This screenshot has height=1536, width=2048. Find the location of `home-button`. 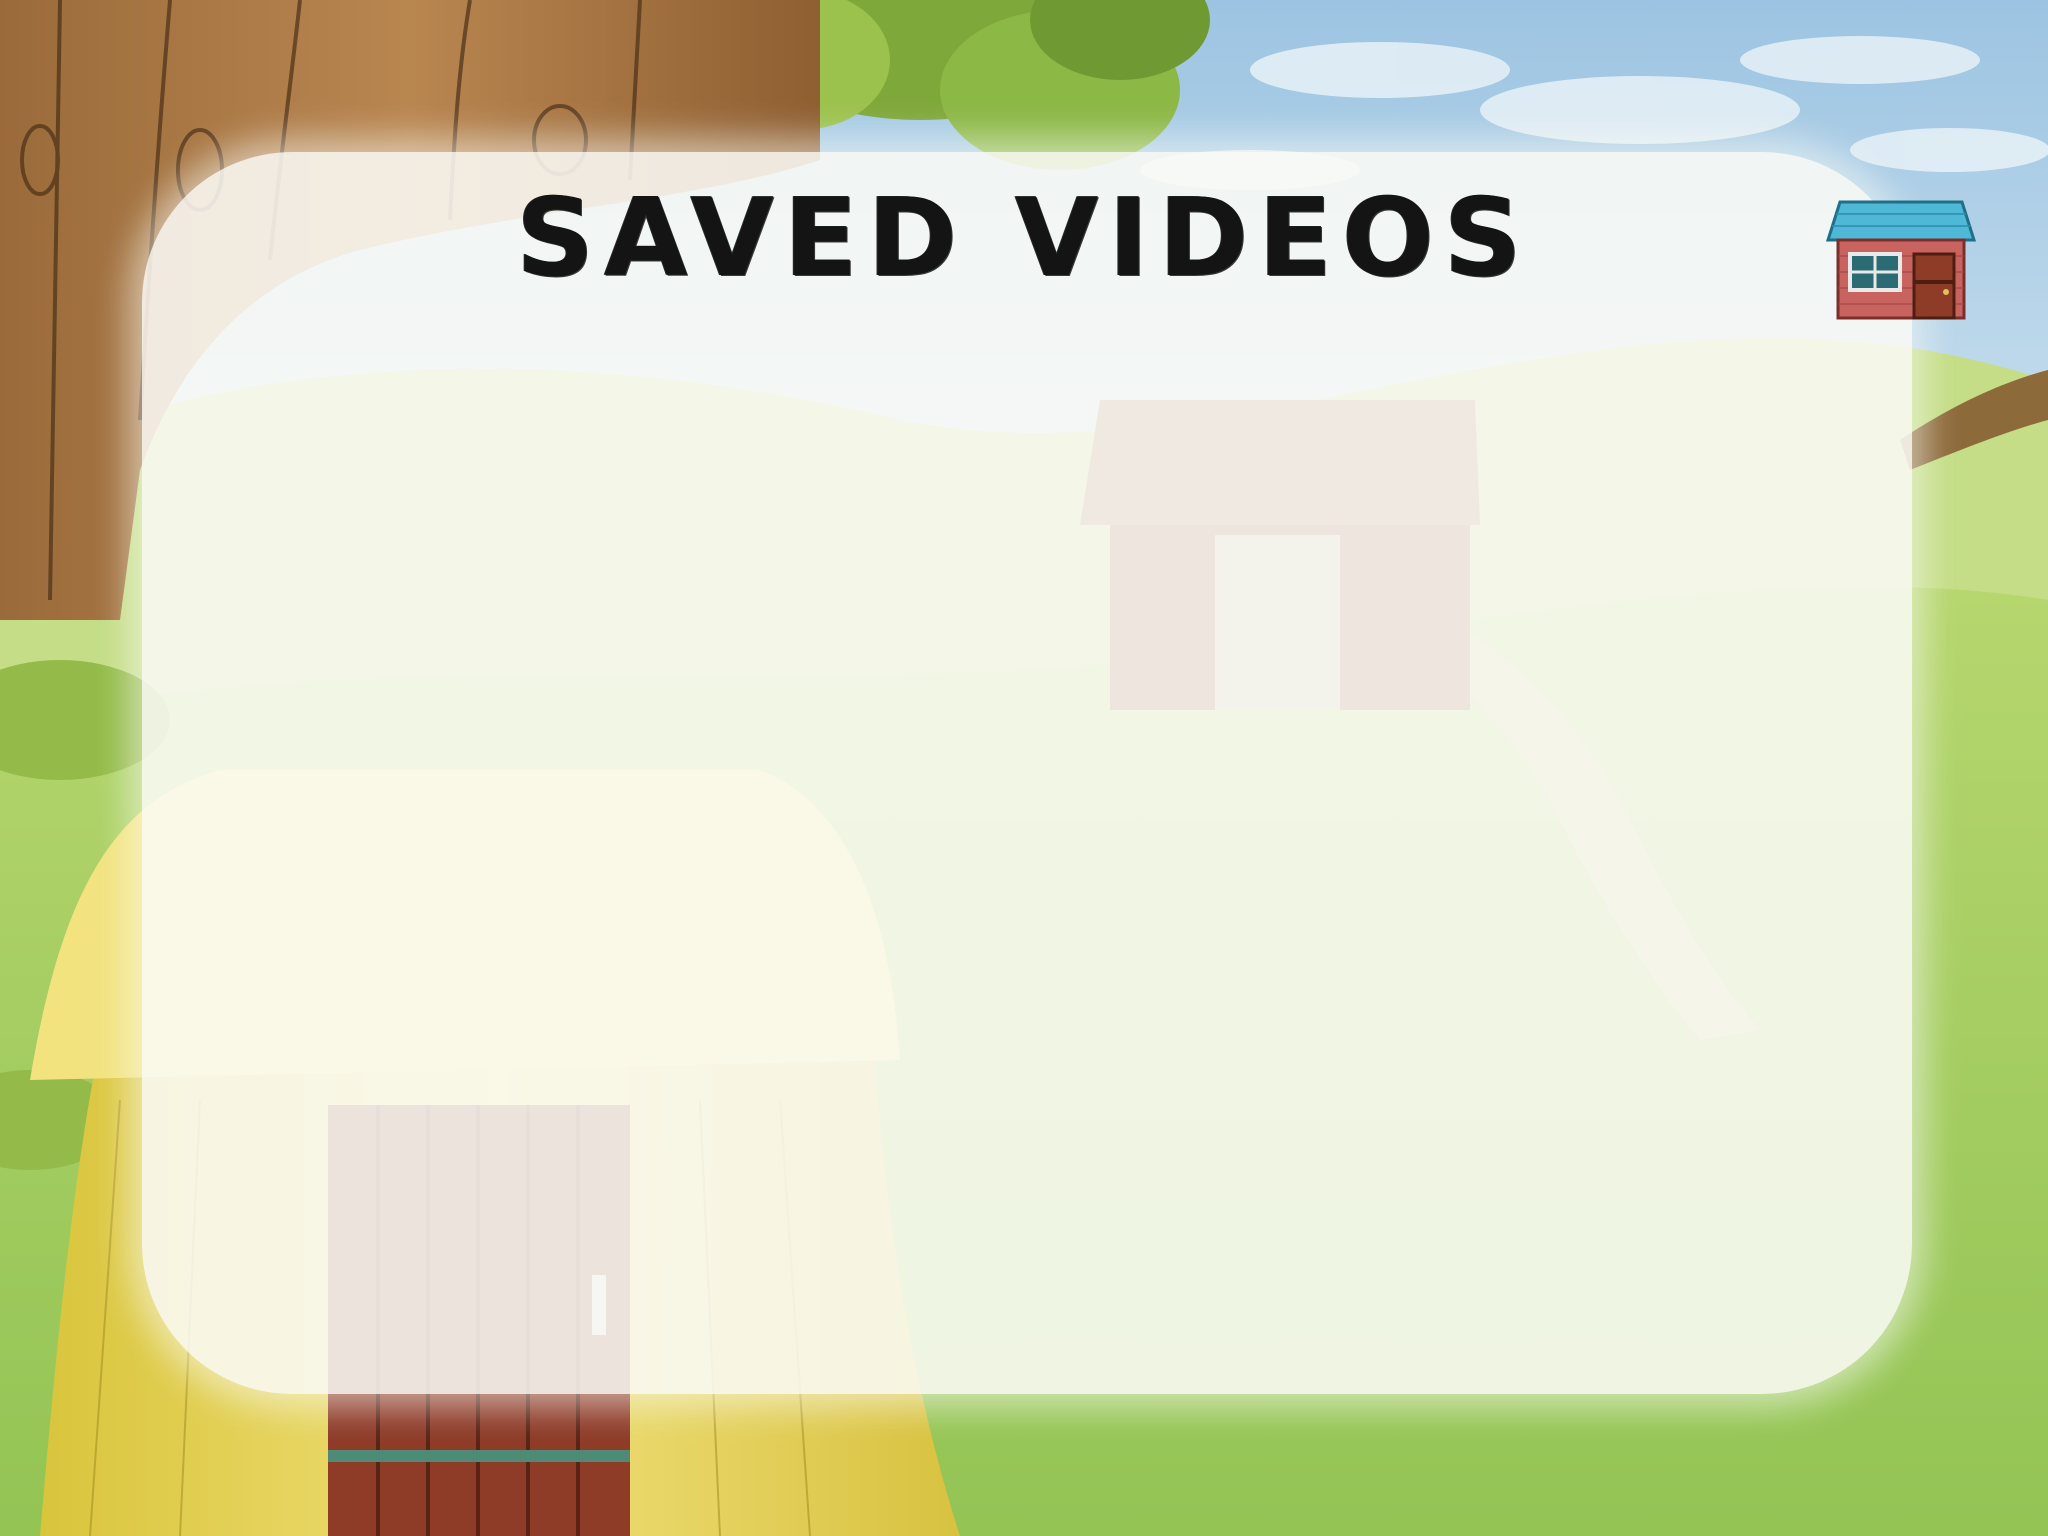

home-button is located at coordinates (1901, 259).